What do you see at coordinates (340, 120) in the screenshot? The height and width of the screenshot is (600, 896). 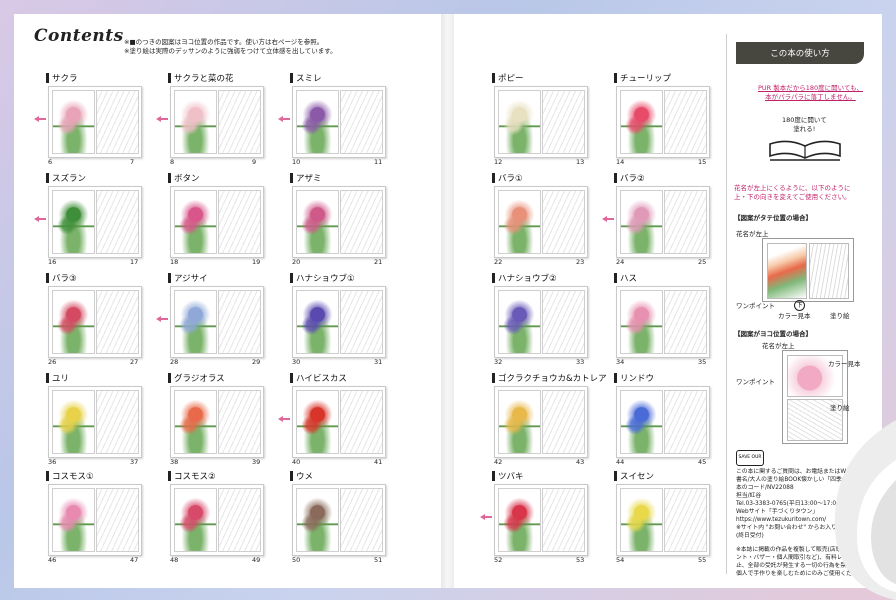 I see `contents-entry: スミレ 10 11` at bounding box center [340, 120].